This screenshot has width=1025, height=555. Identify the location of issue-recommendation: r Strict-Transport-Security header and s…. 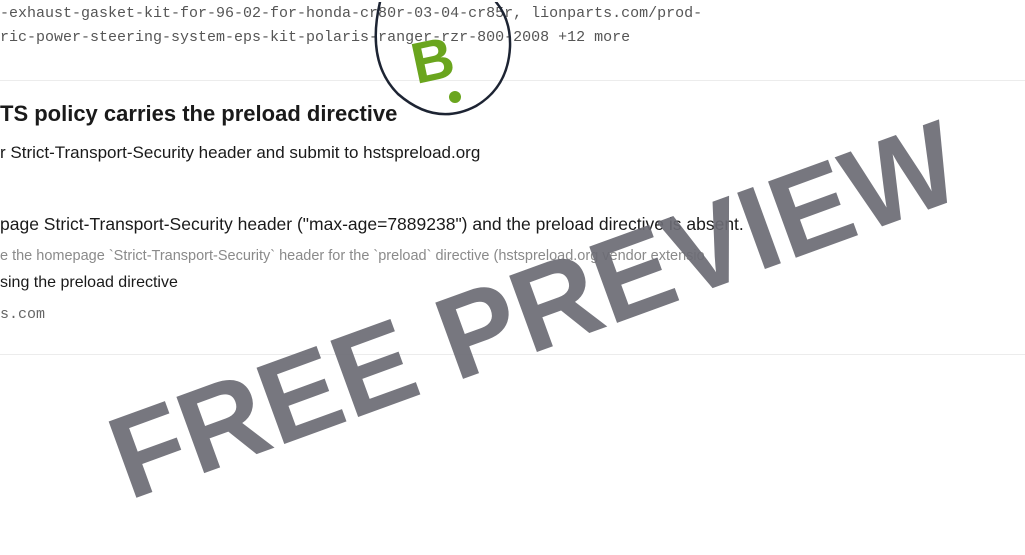
(240, 152).